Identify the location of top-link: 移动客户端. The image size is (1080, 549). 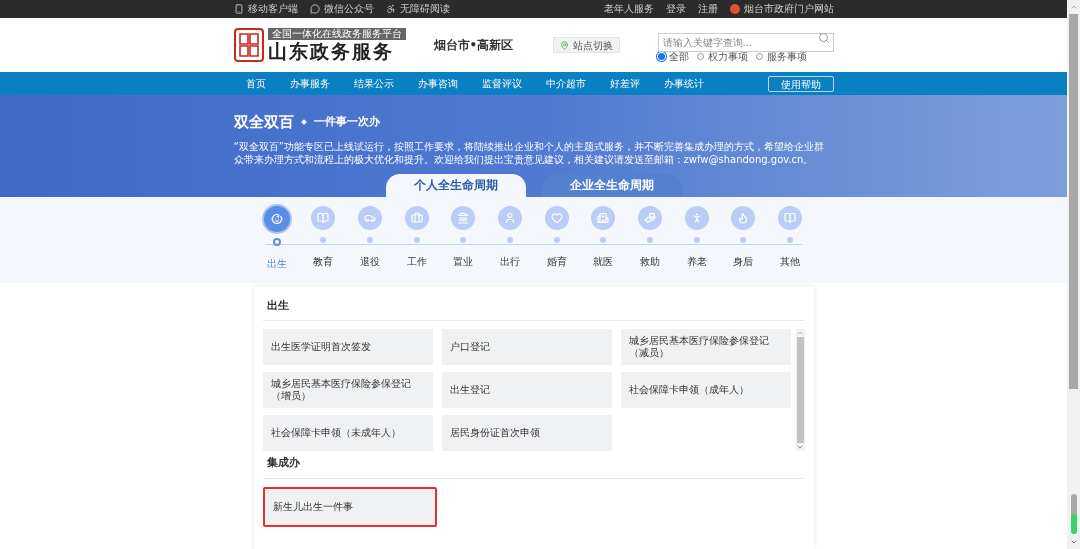
(265, 9).